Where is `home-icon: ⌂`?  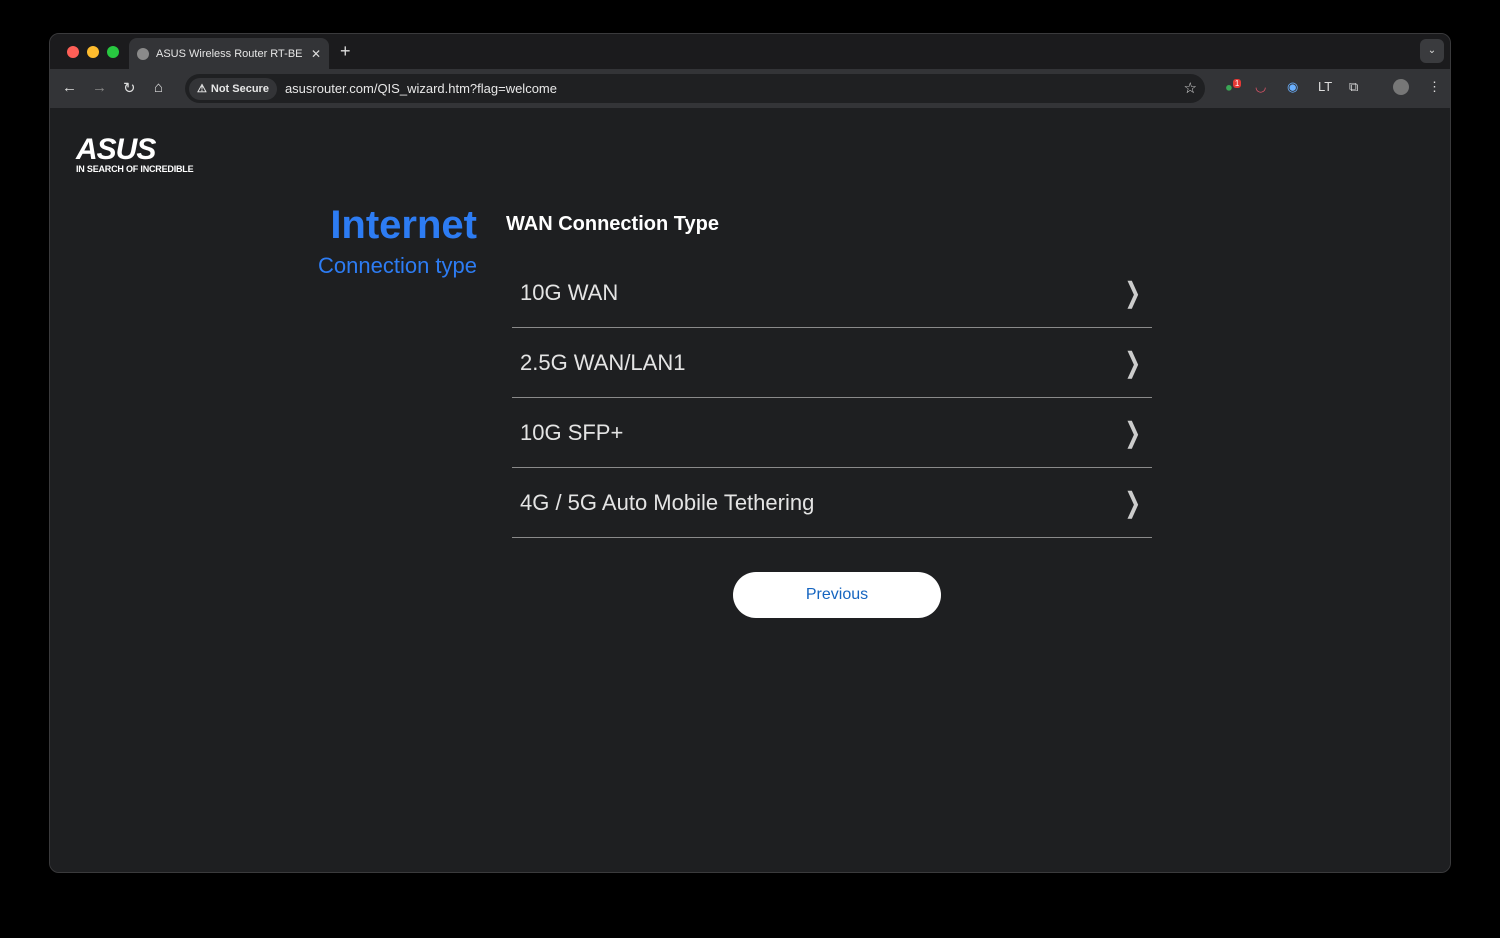 home-icon: ⌂ is located at coordinates (158, 87).